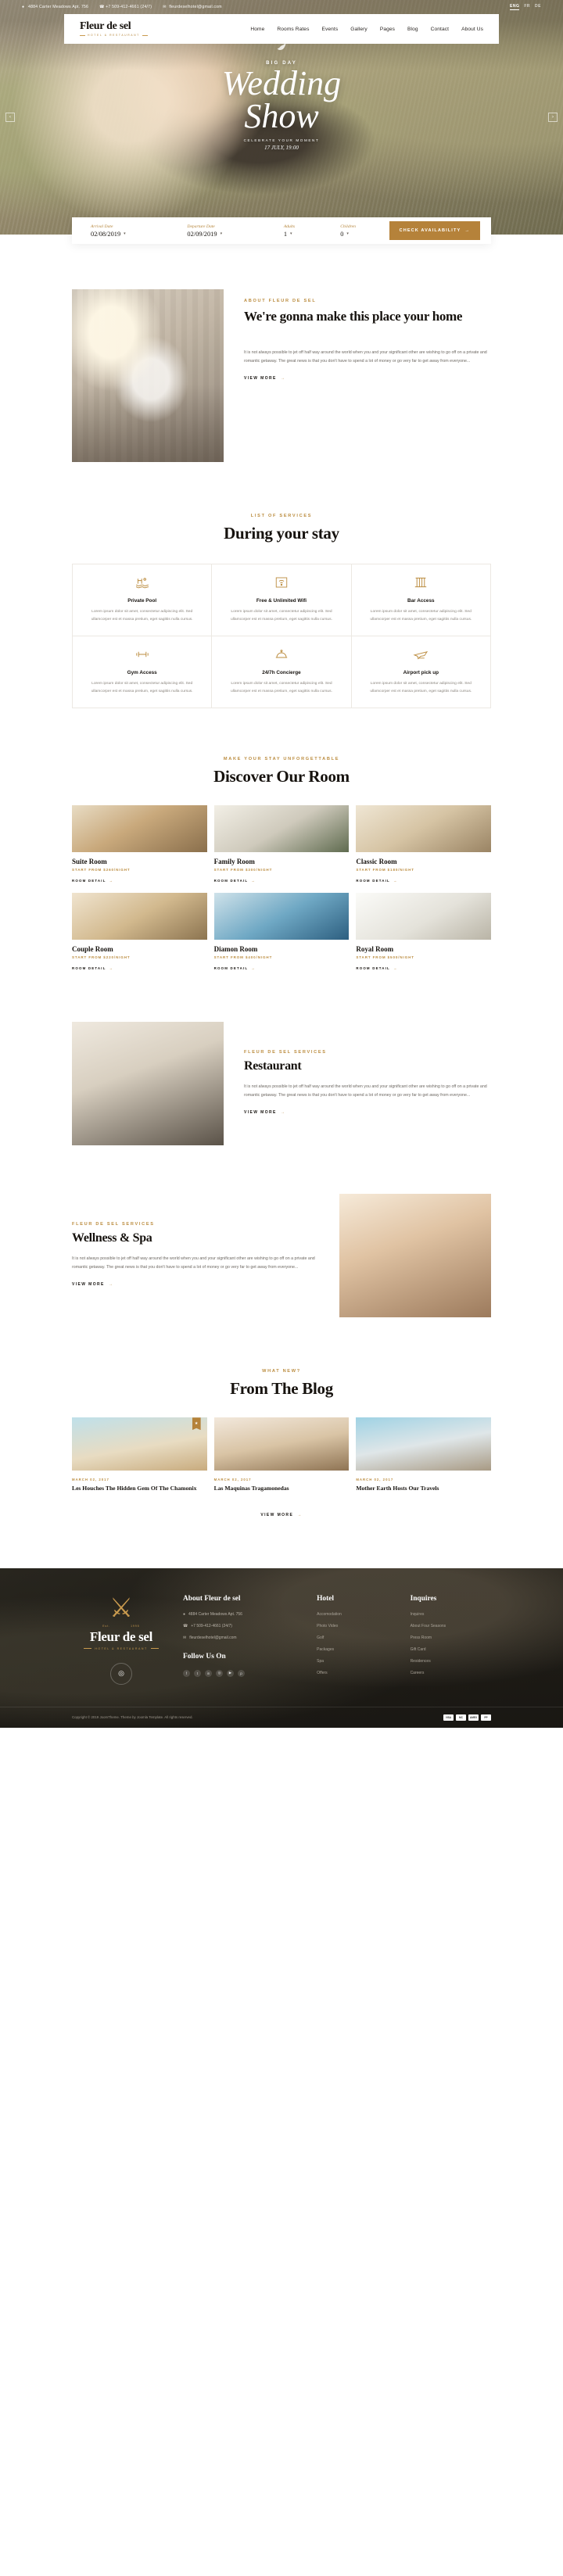 The image size is (563, 2576). Describe the element at coordinates (329, 29) in the screenshot. I see `nav-item-events: Events` at that location.